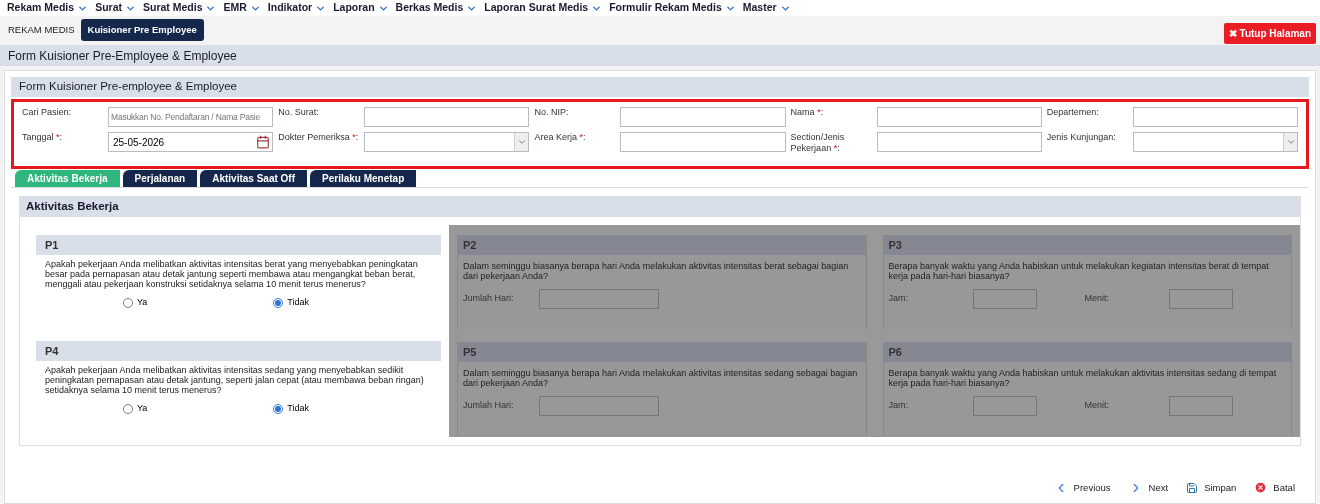  I want to click on question-text: Apakah pekerjaan Anda melibatkan aktivitas intensitas sedang yang menyebabkan sedikit peningkatan pernapasan atau detak jantung, seperti jalan cepat (atau membawa beban ringan) setidaknya selama 10 menit terus menerus?, so click(234, 379).